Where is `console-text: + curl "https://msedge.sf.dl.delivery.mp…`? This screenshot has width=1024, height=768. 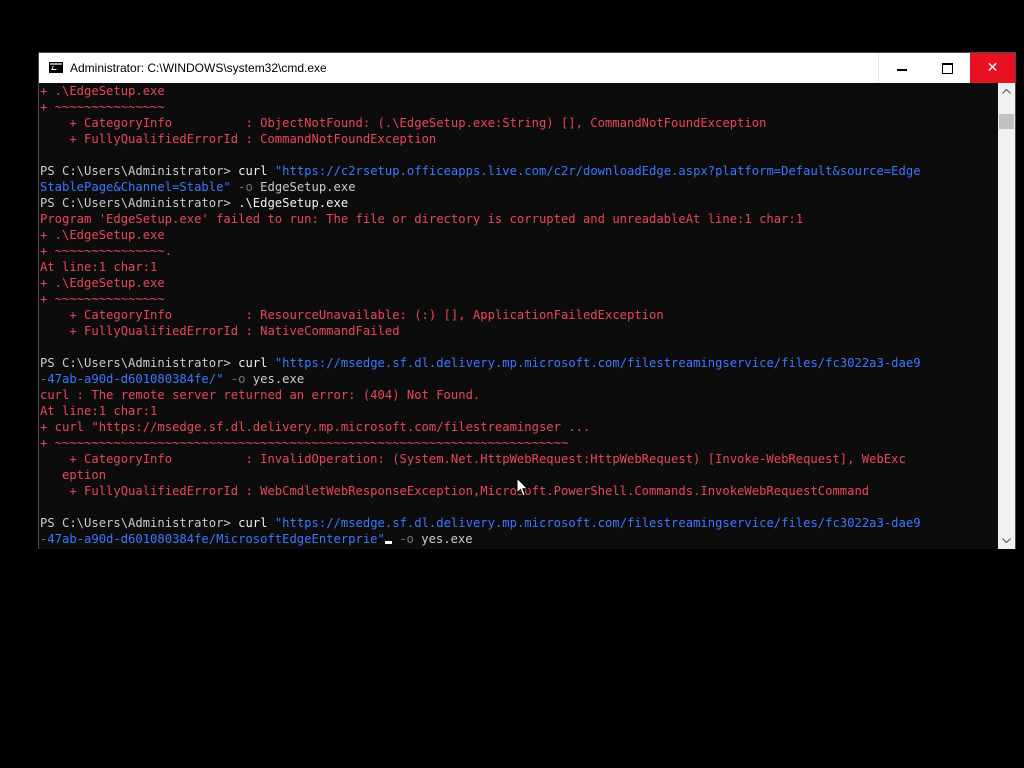 console-text: + curl "https://msedge.sf.dl.delivery.mp… is located at coordinates (315, 427).